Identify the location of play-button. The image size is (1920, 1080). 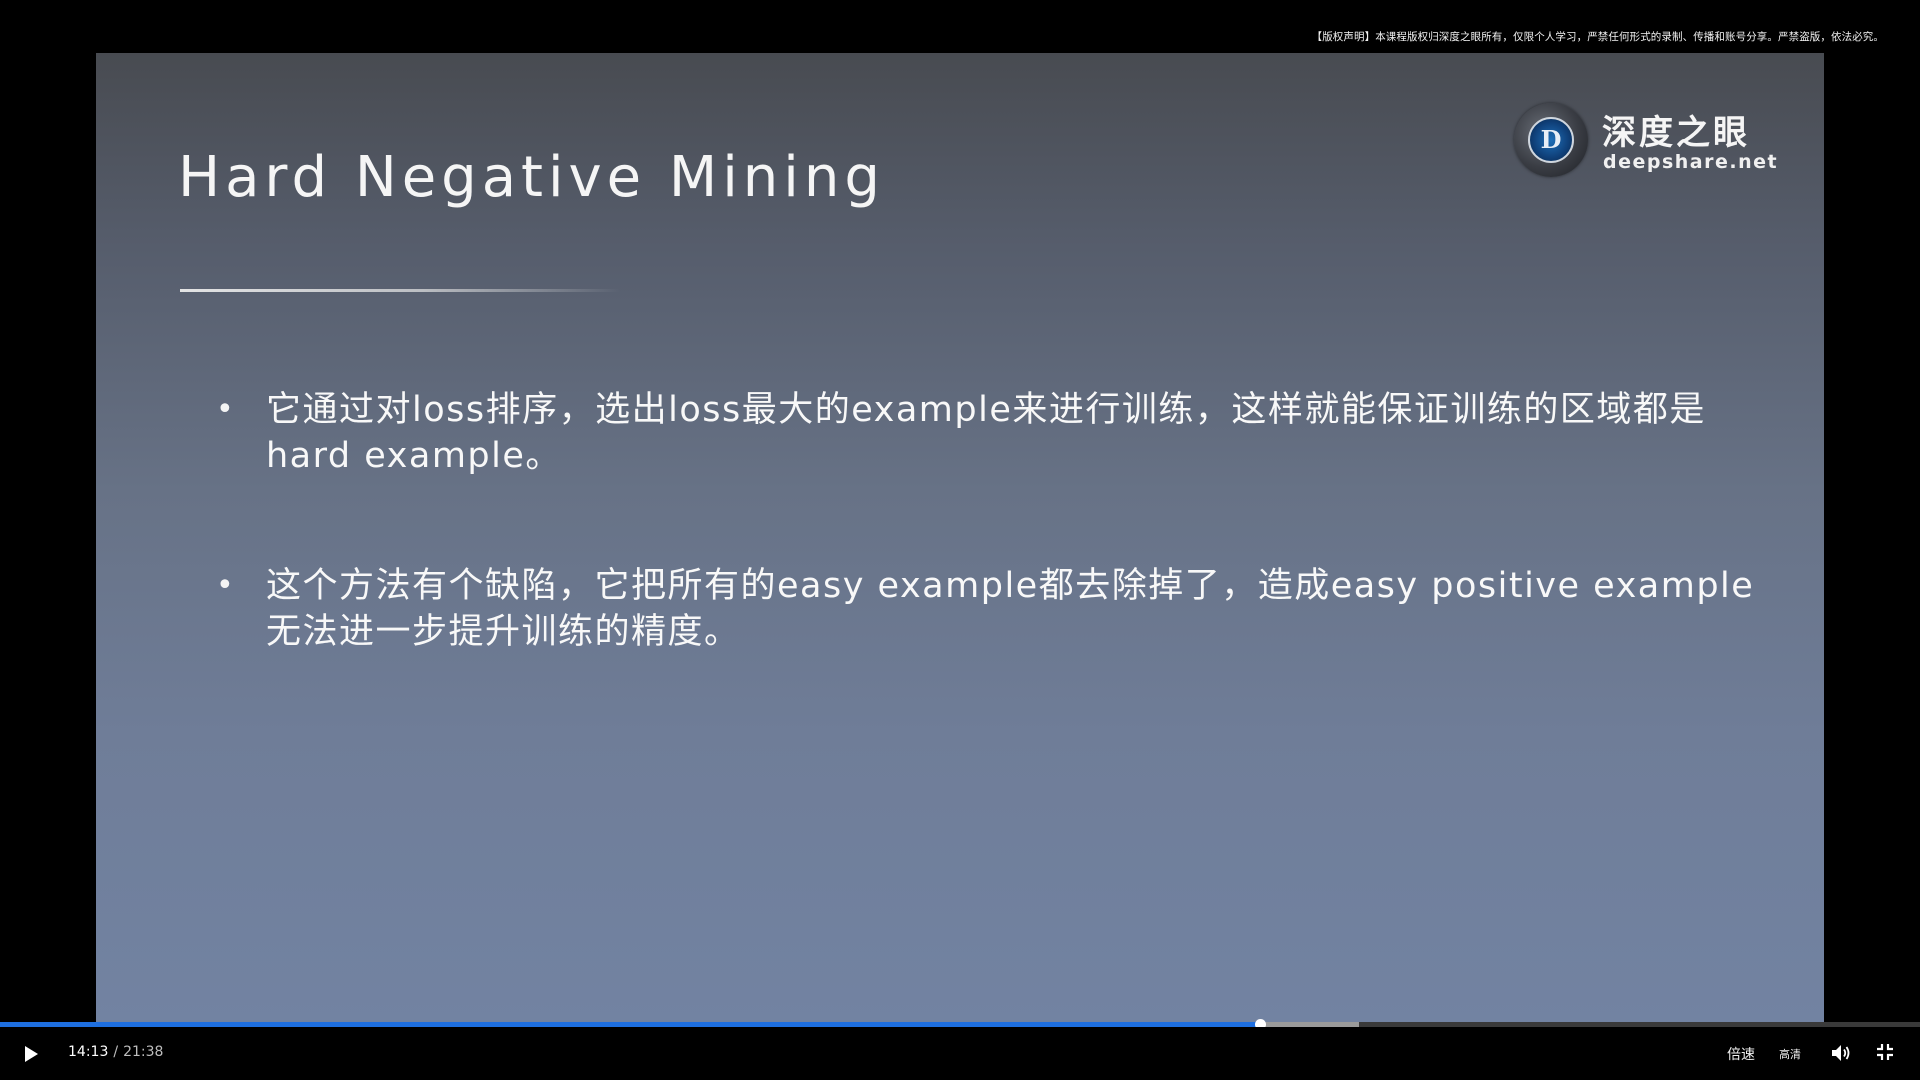
(31, 1054).